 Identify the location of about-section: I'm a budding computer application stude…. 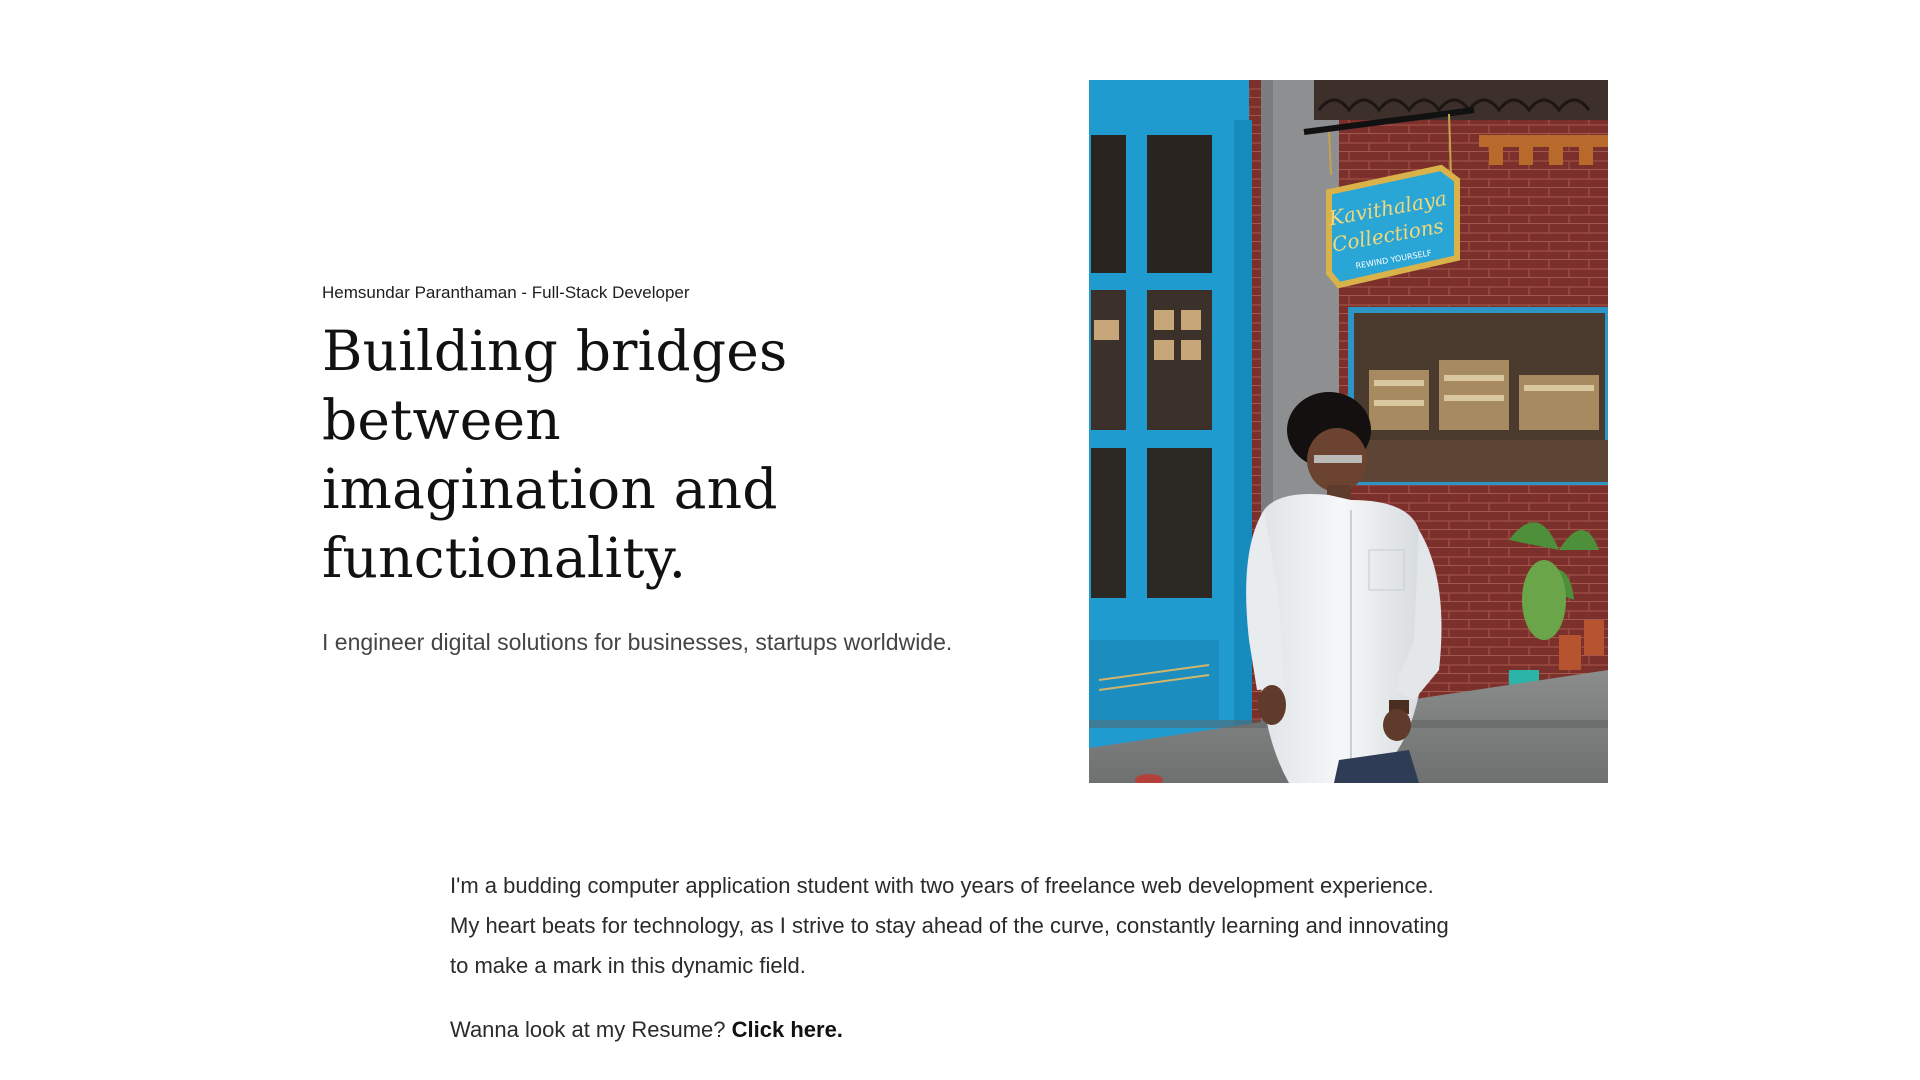
(950, 958).